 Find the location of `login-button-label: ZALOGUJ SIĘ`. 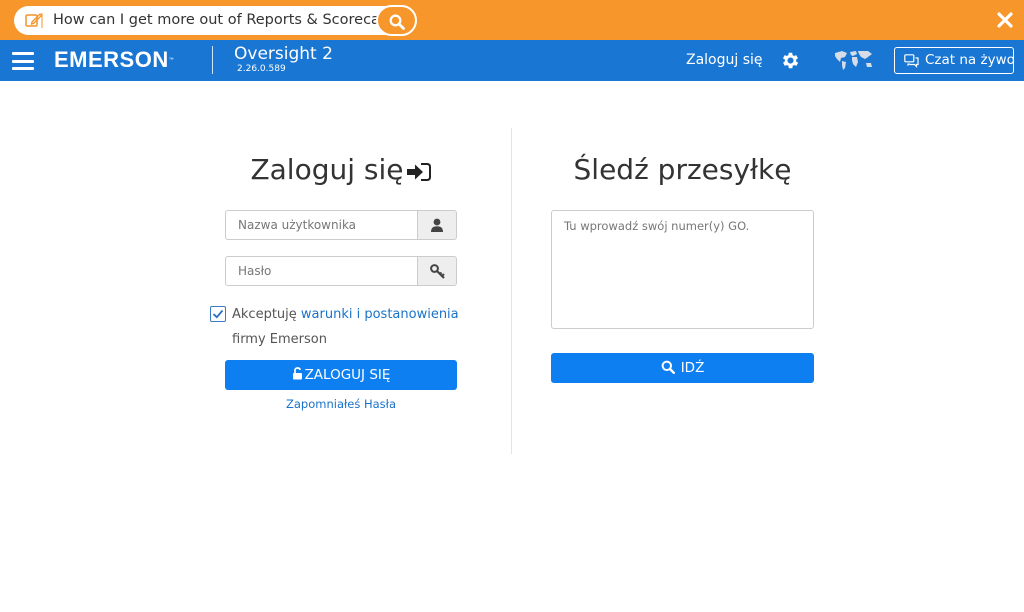

login-button-label: ZALOGUJ SIĘ is located at coordinates (347, 375).